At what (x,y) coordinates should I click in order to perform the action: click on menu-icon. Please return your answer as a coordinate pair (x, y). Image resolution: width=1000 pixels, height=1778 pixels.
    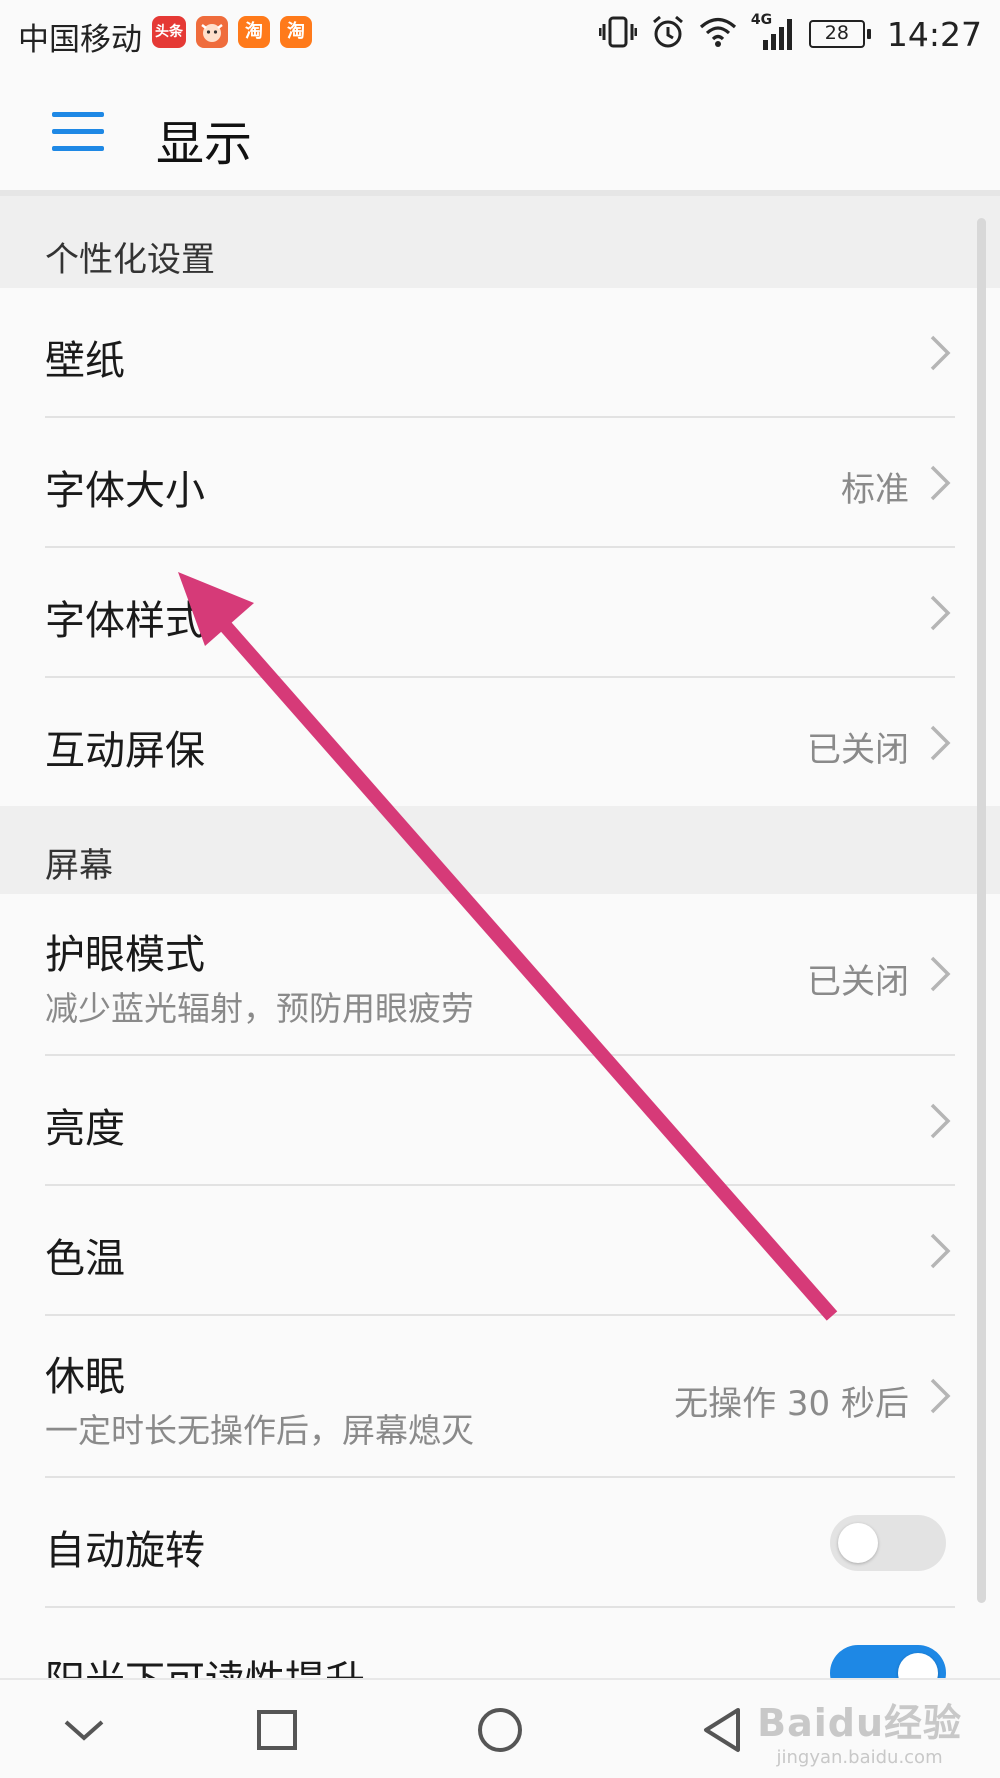
    Looking at the image, I should click on (78, 132).